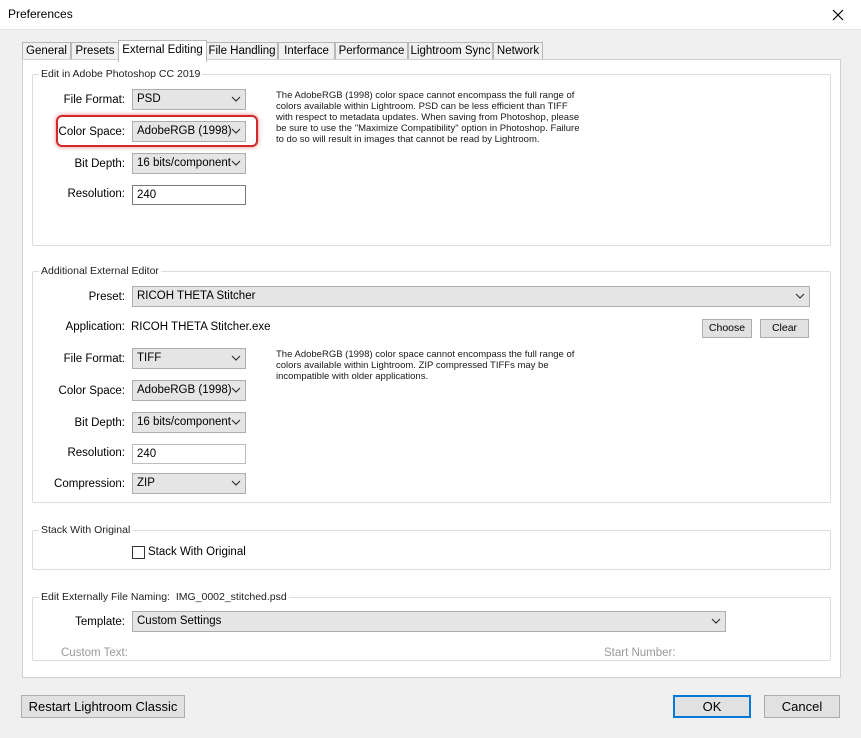 This screenshot has height=738, width=861. I want to click on ae-color-space-value: AdobeRGB (1998), so click(184, 390).